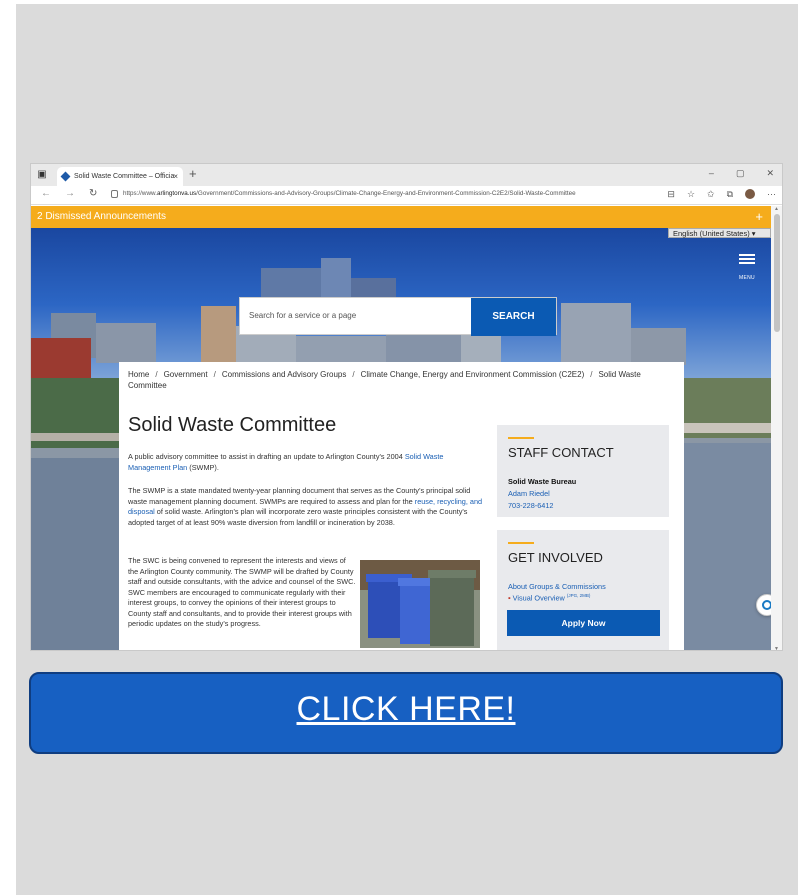 This screenshot has height=895, width=798. Describe the element at coordinates (759, 217) in the screenshot. I see `expand-icon: +` at that location.